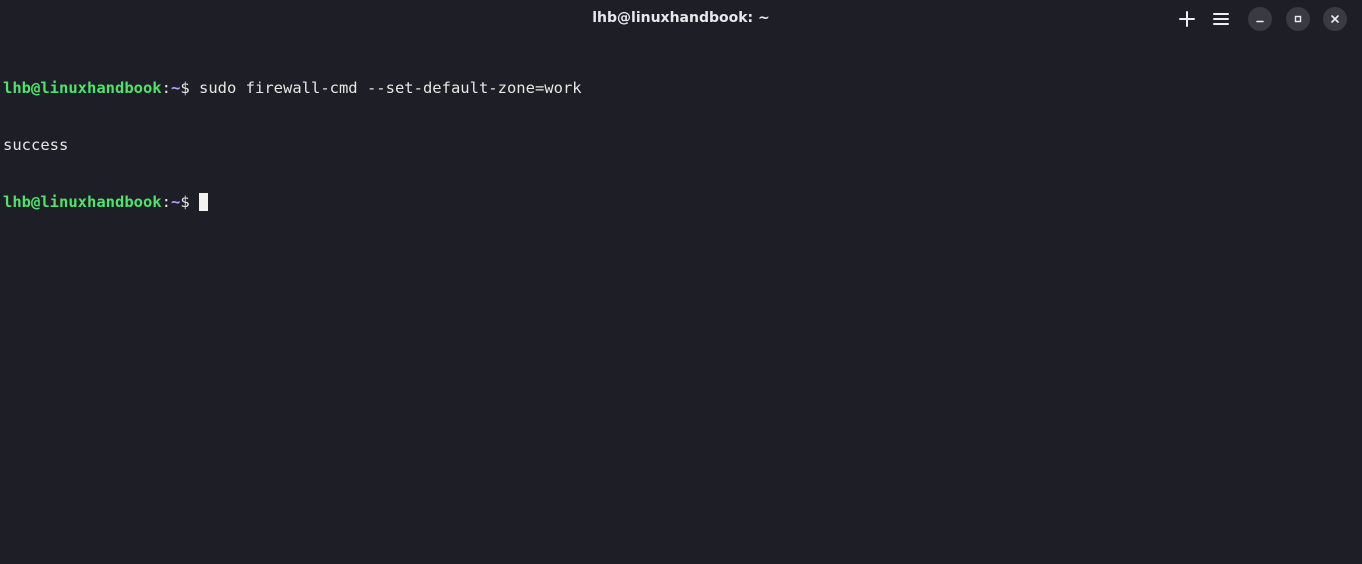  I want to click on new-tab-button, so click(1187, 19).